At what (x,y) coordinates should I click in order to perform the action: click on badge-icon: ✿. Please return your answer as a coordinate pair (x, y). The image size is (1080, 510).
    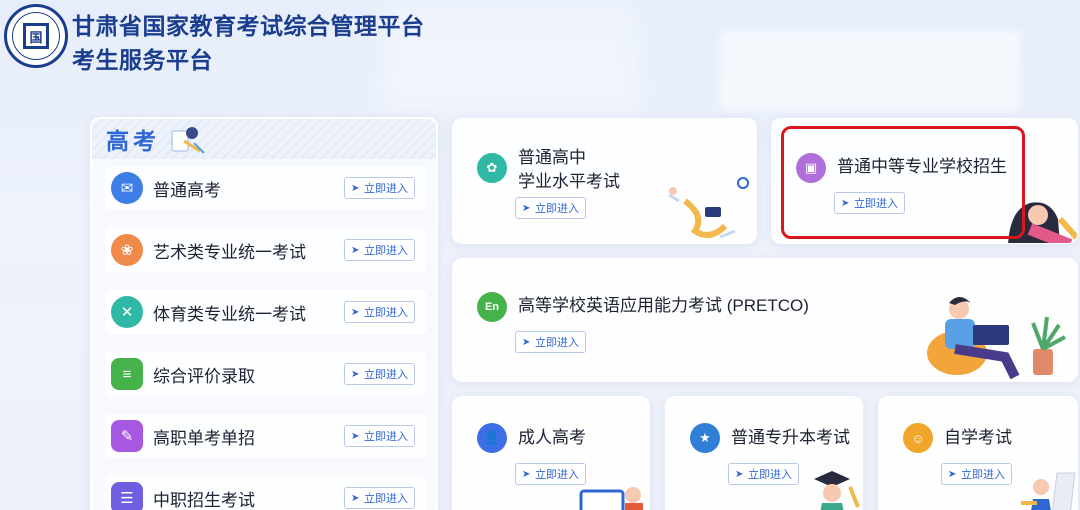
    Looking at the image, I should click on (492, 168).